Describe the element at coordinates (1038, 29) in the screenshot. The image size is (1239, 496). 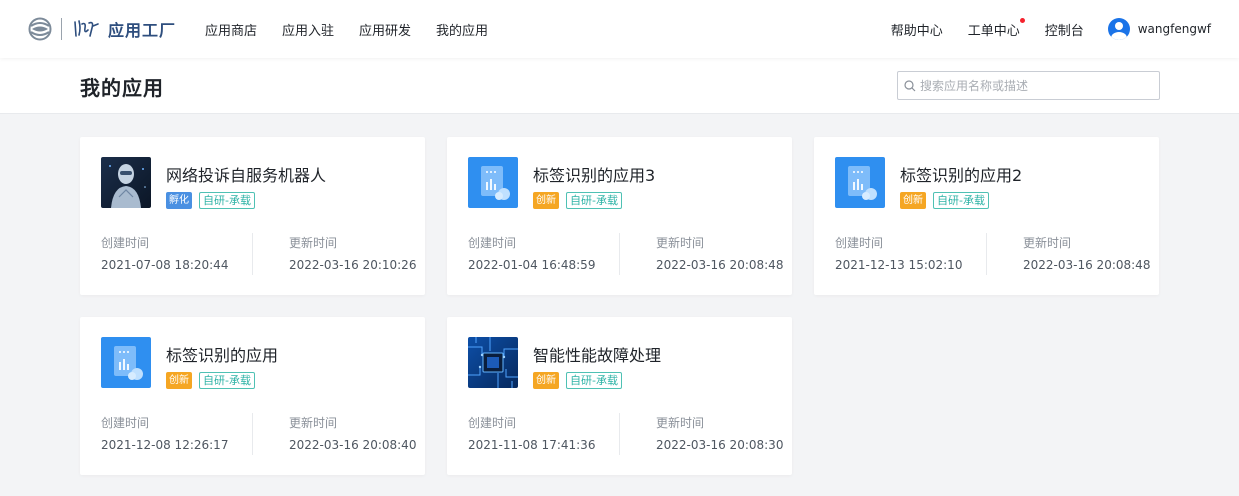
I see `top-right-menu: 帮助中心 工单中心 控制台 wangfengwf` at that location.